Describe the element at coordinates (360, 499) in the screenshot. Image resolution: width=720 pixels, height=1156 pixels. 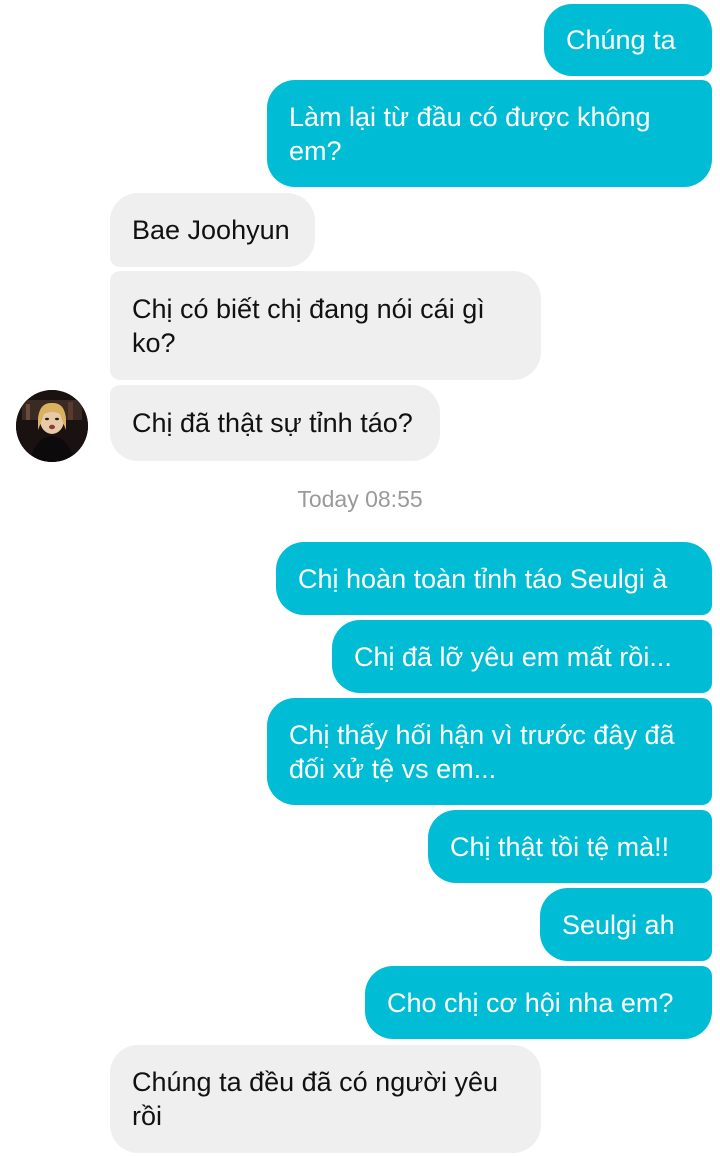
I see `message-timestamp: Today 08:55` at that location.